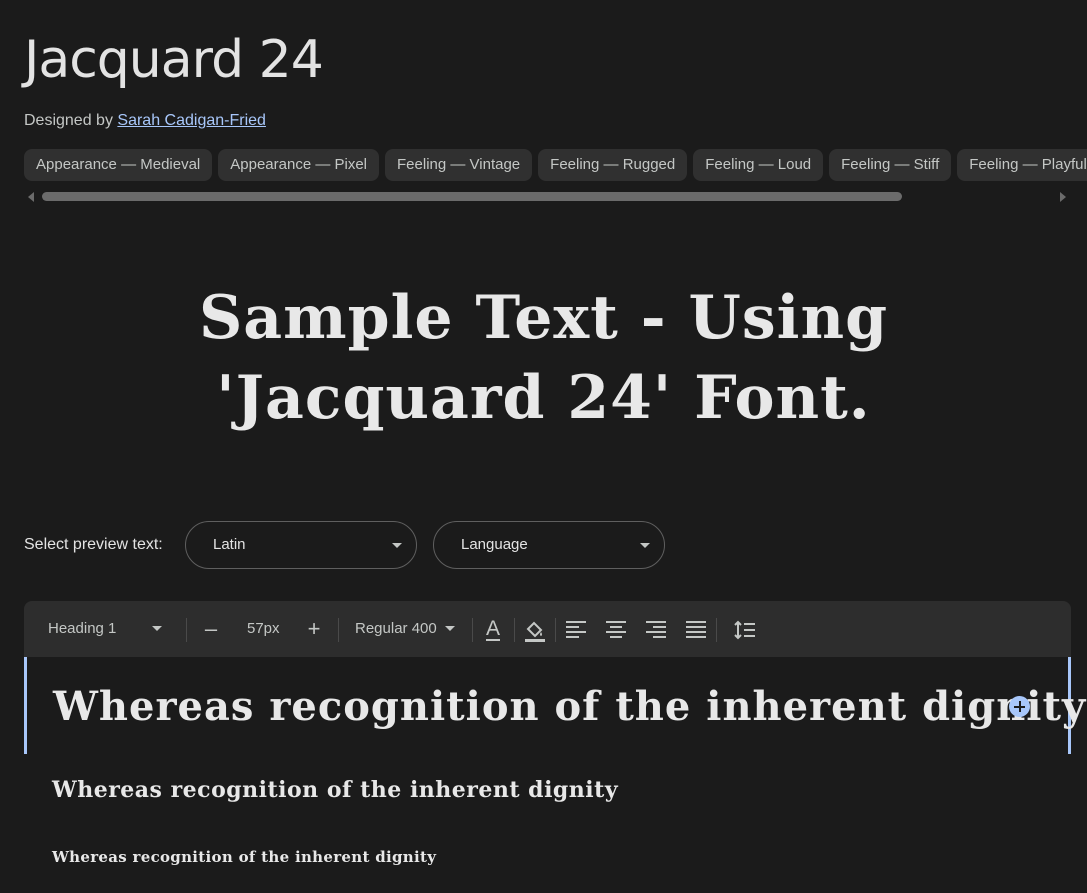 Image resolution: width=1087 pixels, height=893 pixels. Describe the element at coordinates (890, 165) in the screenshot. I see `tag-chip: Feeling — Stiff` at that location.